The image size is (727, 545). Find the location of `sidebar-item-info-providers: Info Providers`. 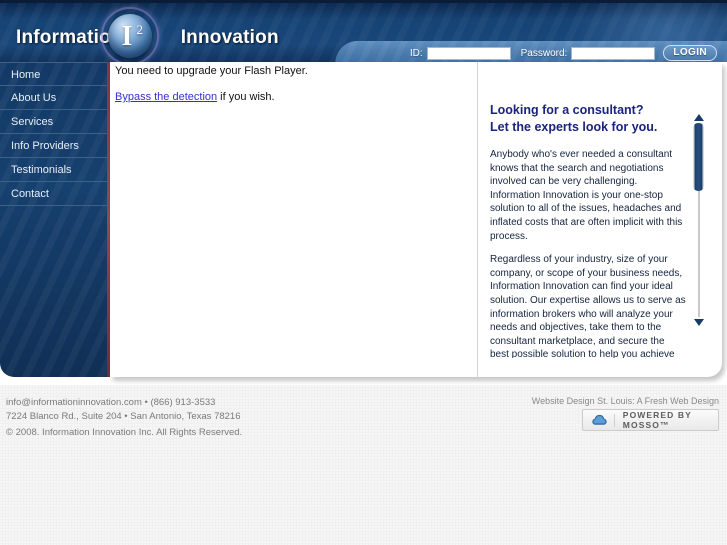

sidebar-item-info-providers: Info Providers is located at coordinates (53, 146).